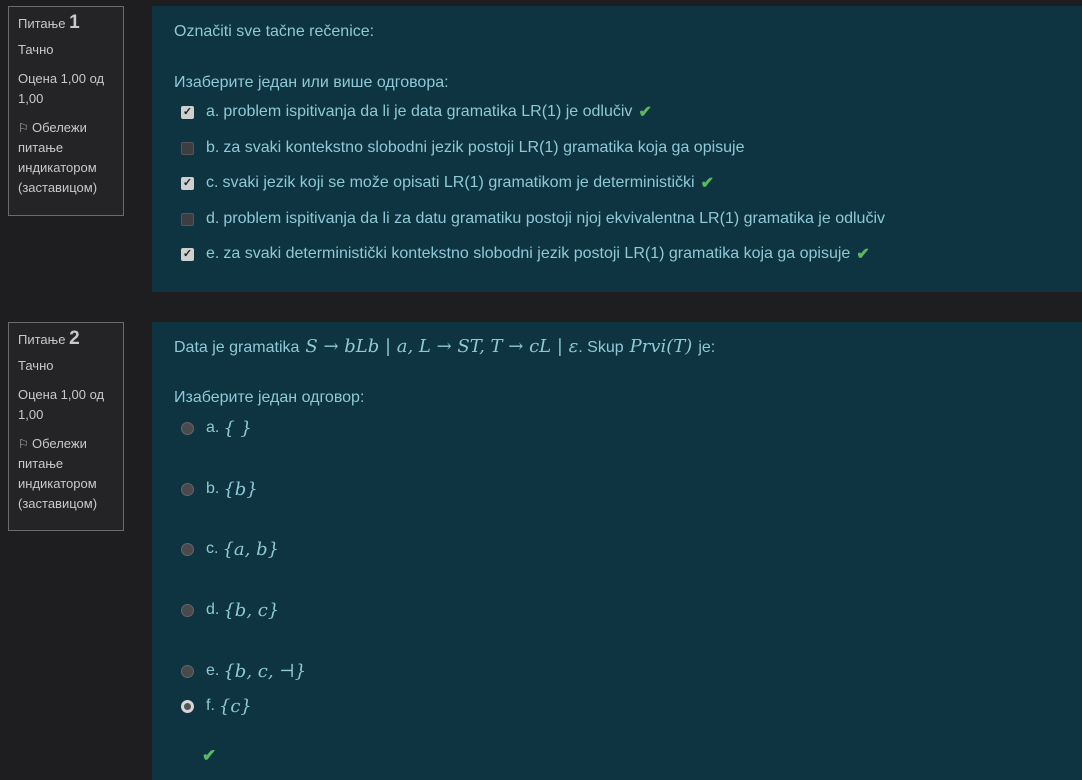 The image size is (1082, 780). What do you see at coordinates (251, 610) in the screenshot?
I see `option-math: {b, c}` at bounding box center [251, 610].